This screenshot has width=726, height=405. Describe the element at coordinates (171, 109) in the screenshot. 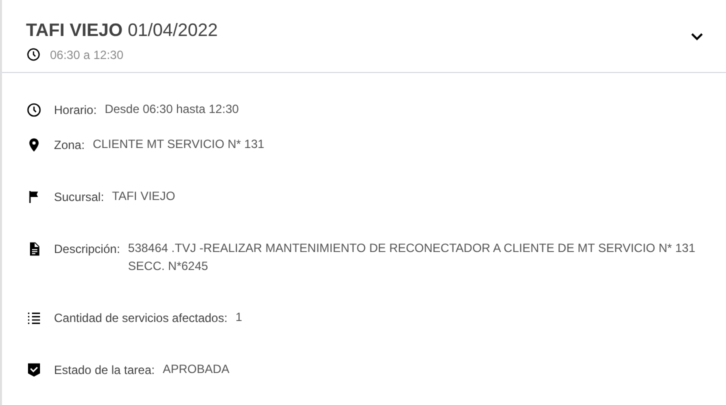

I see `field-value: Desde 06:30 hasta 12:30` at that location.